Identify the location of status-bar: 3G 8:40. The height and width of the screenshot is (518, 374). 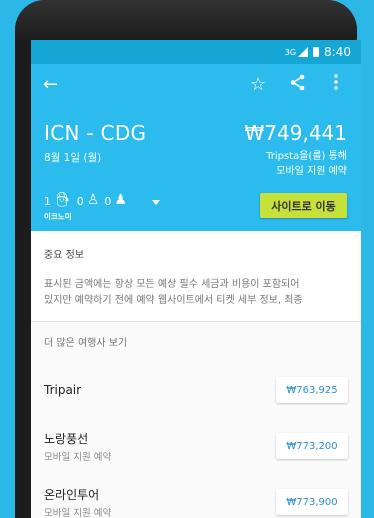
(196, 52).